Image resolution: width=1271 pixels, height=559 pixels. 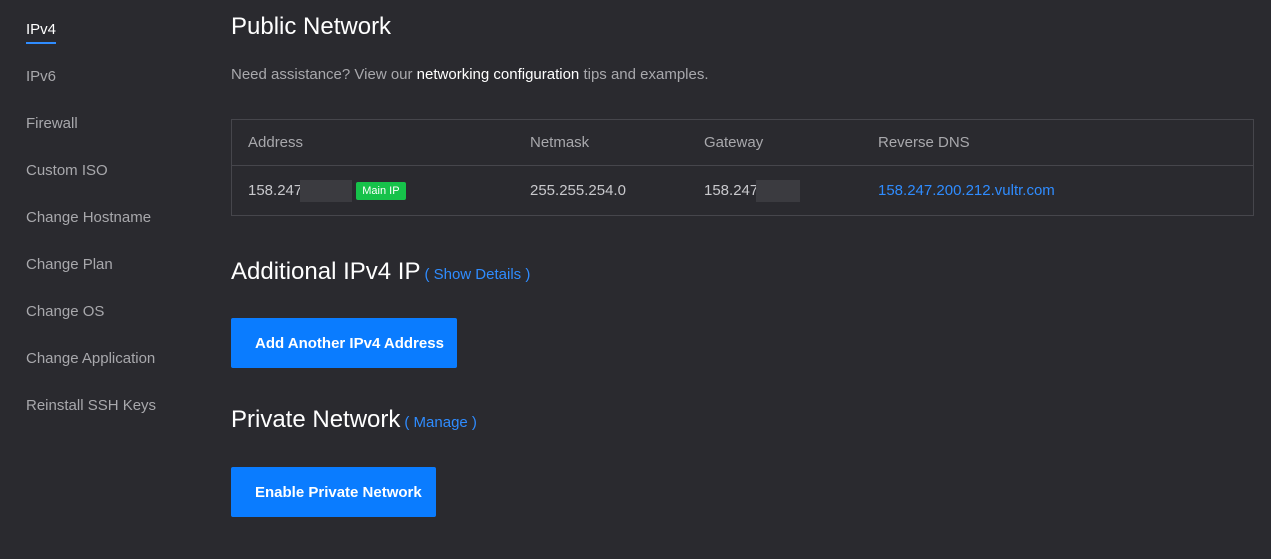 I want to click on private-network-title: Private Network, so click(x=316, y=419).